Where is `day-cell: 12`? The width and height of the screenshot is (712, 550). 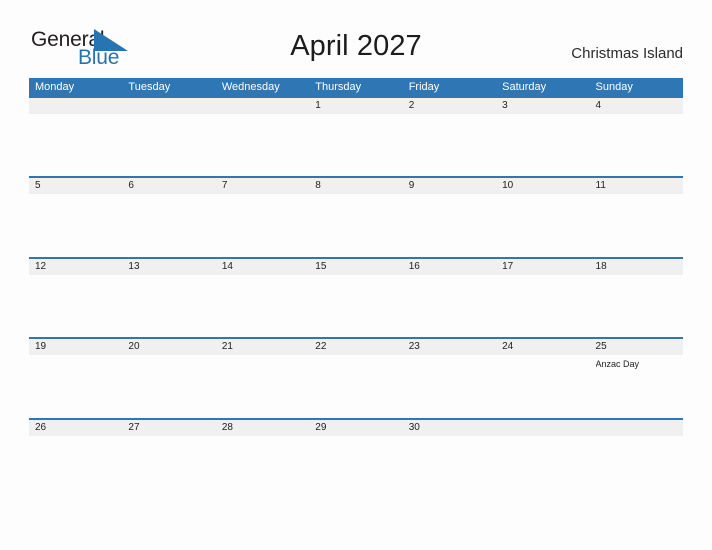
day-cell: 12 is located at coordinates (76, 298).